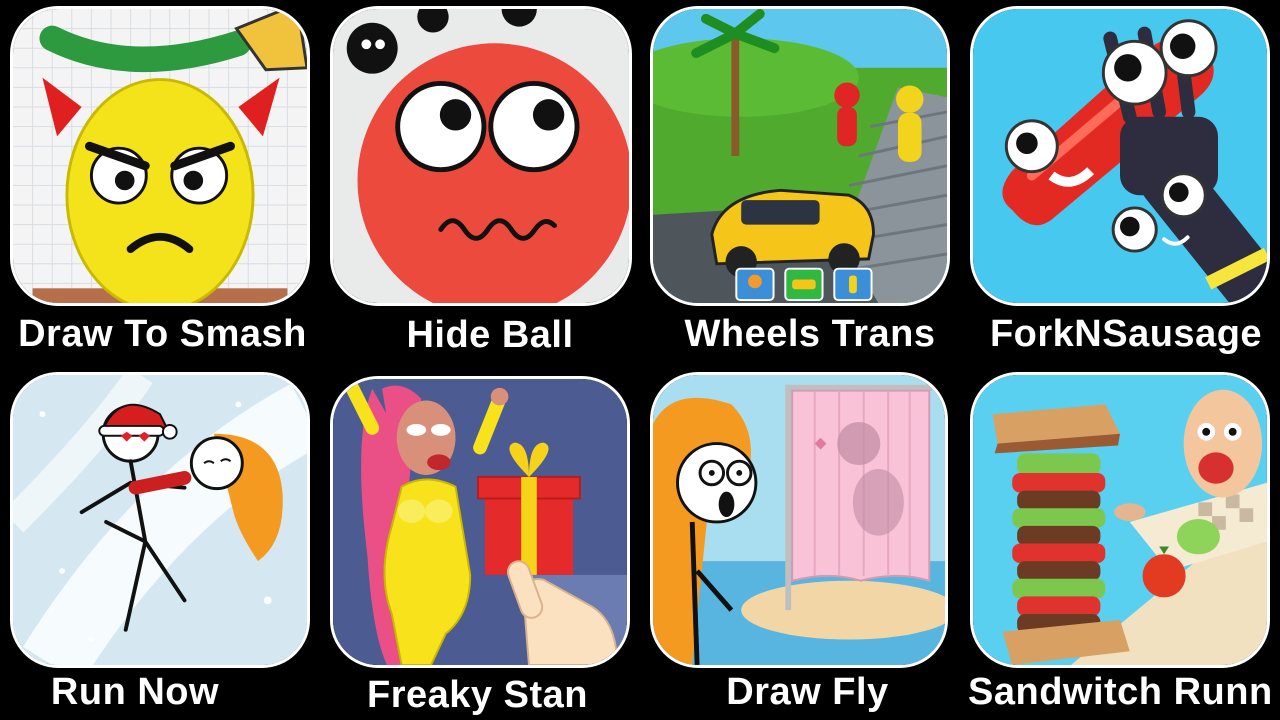  I want to click on game-tile-draw-fly, so click(799, 520).